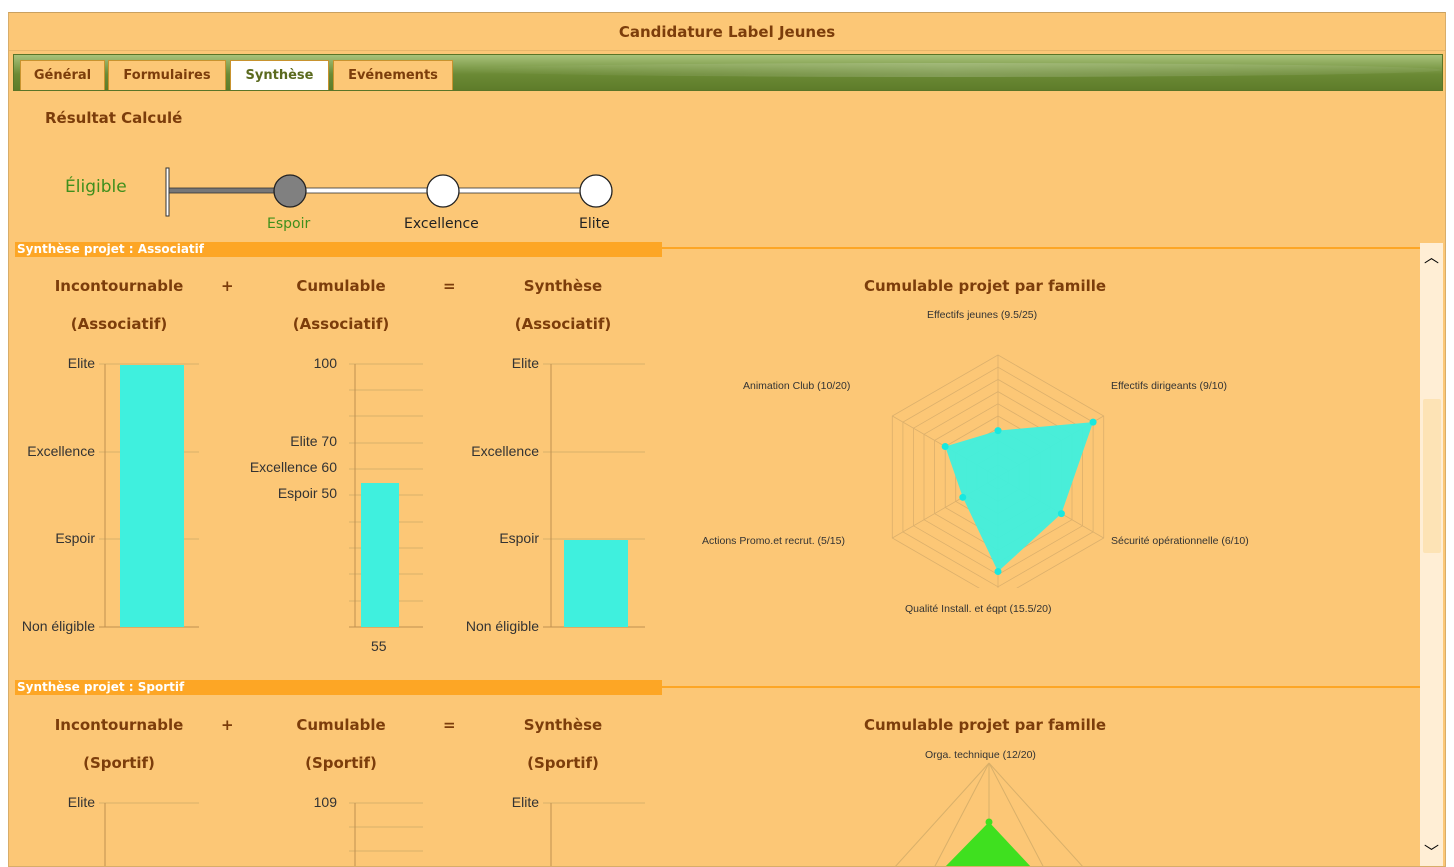 The height and width of the screenshot is (867, 1454). What do you see at coordinates (519, 538) in the screenshot?
I see `synth-axis-label-espoir: Espoir` at bounding box center [519, 538].